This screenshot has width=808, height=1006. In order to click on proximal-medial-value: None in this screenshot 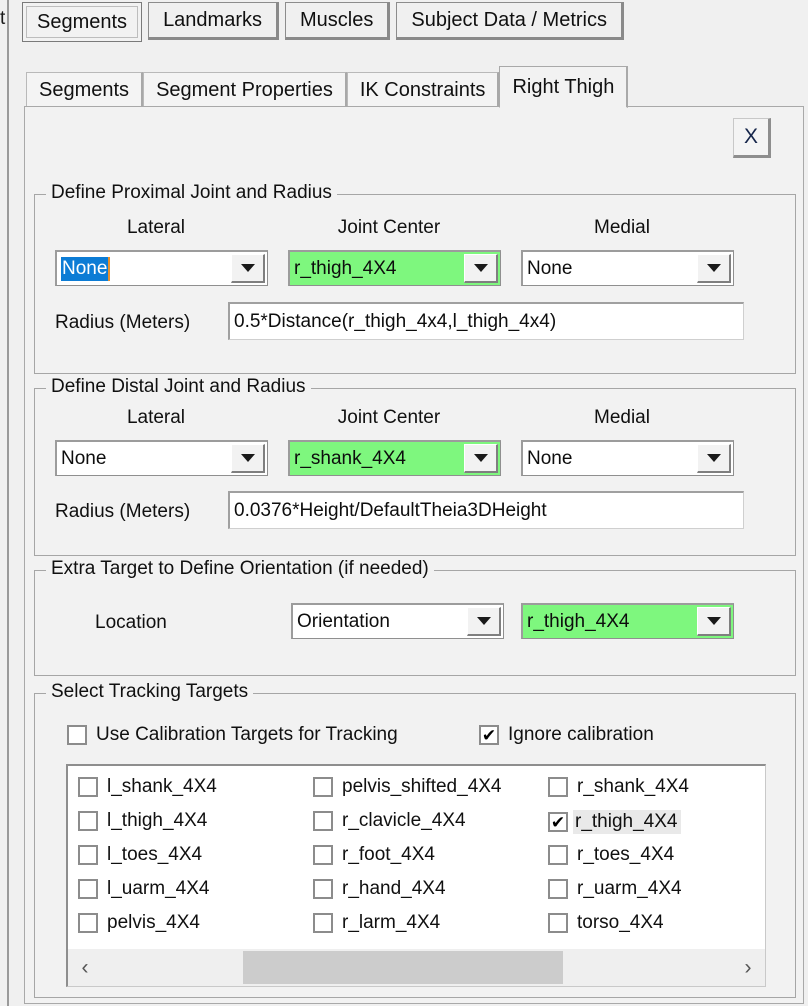, I will do `click(550, 268)`.